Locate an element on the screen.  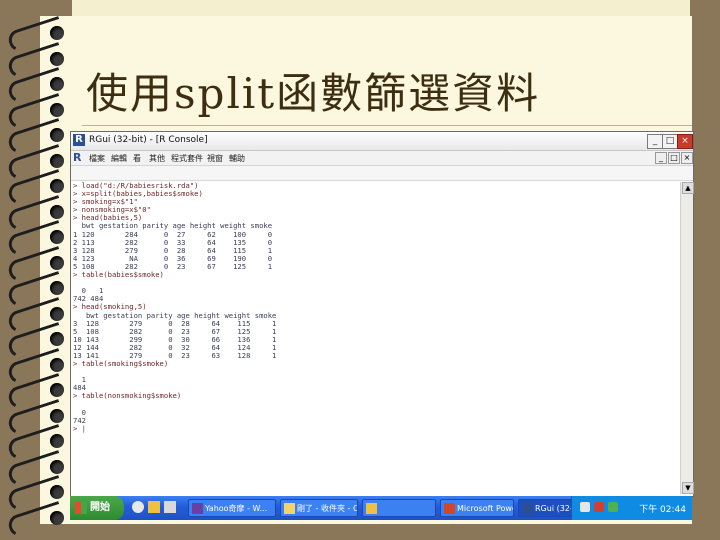
system-tray: 下午 02:44 is located at coordinates (631, 508).